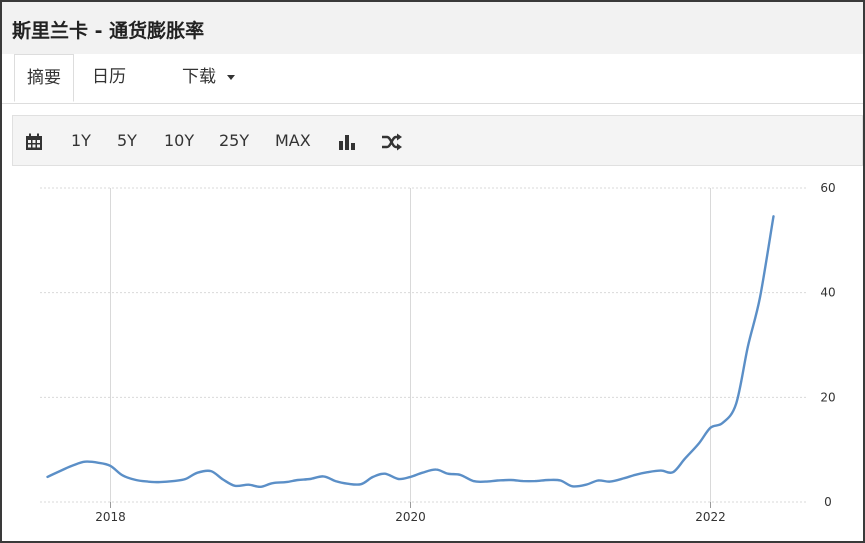  I want to click on tab-calendar-label: 日历, so click(109, 77).